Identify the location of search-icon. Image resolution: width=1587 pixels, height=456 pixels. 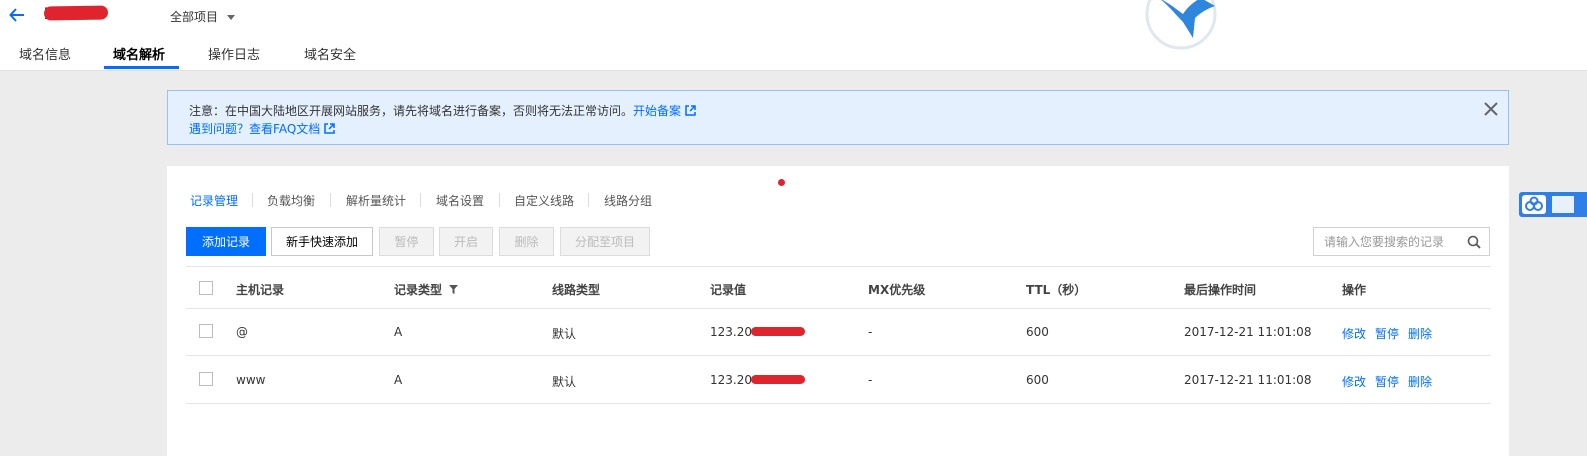
(1474, 242).